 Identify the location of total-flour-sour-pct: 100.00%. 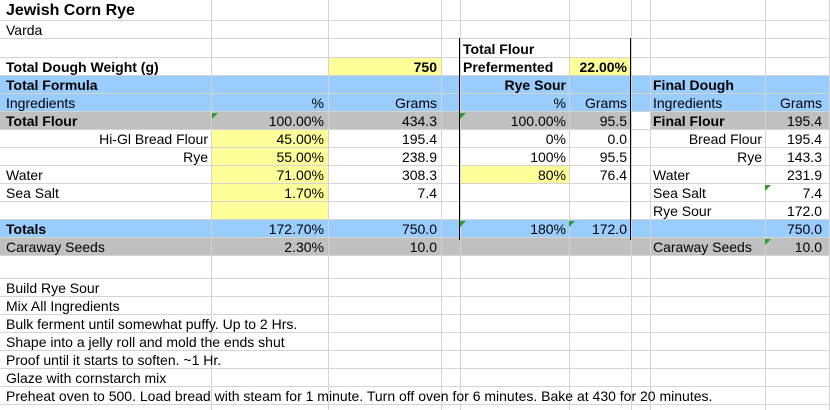
(538, 121).